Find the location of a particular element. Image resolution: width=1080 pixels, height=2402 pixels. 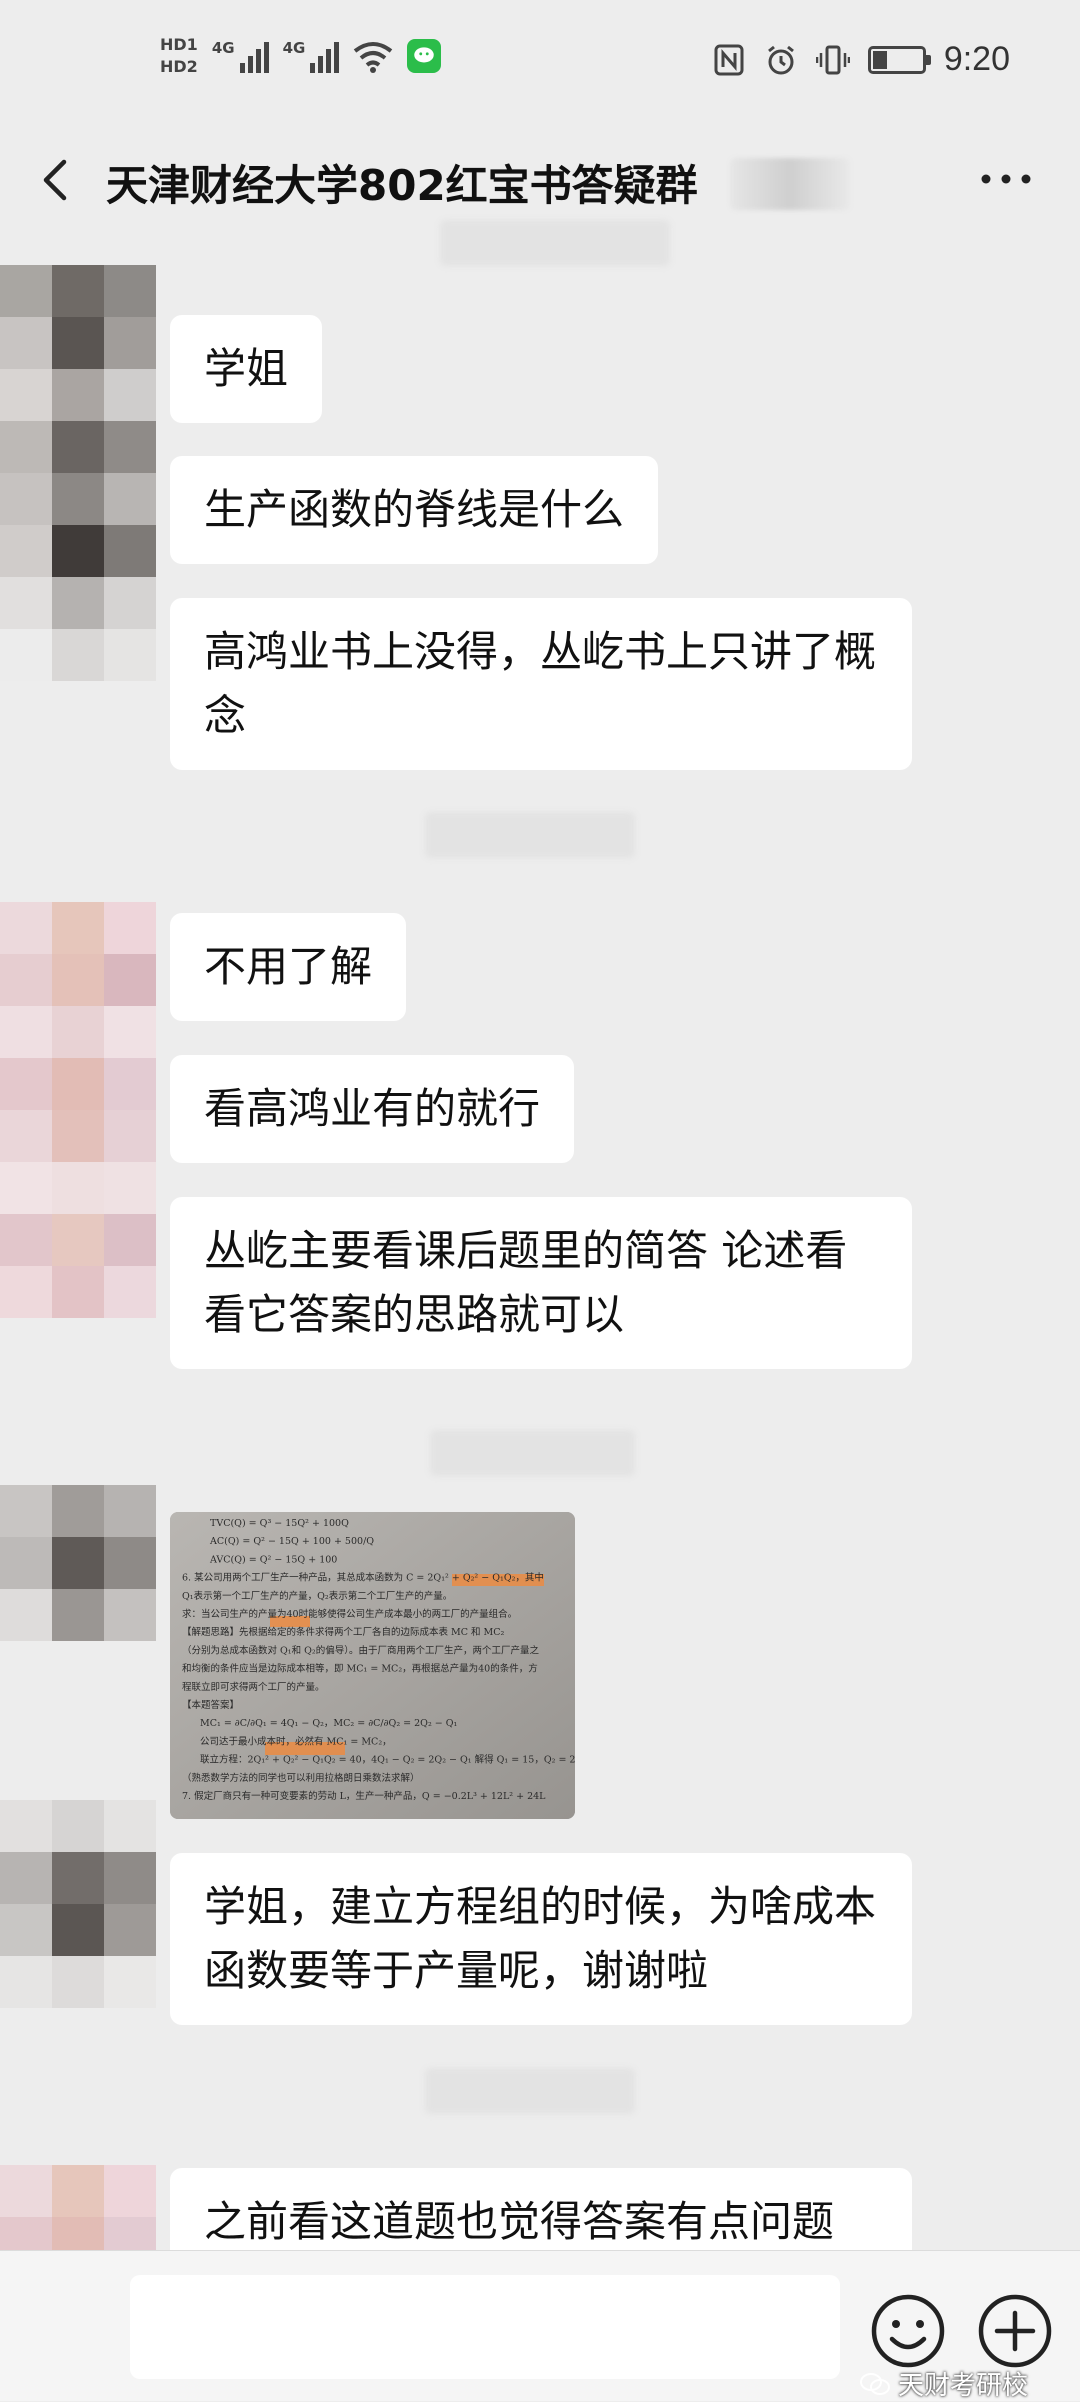

photo-text-line: AVC(Q) = Q² − 15Q + 100 is located at coordinates (273, 1559).